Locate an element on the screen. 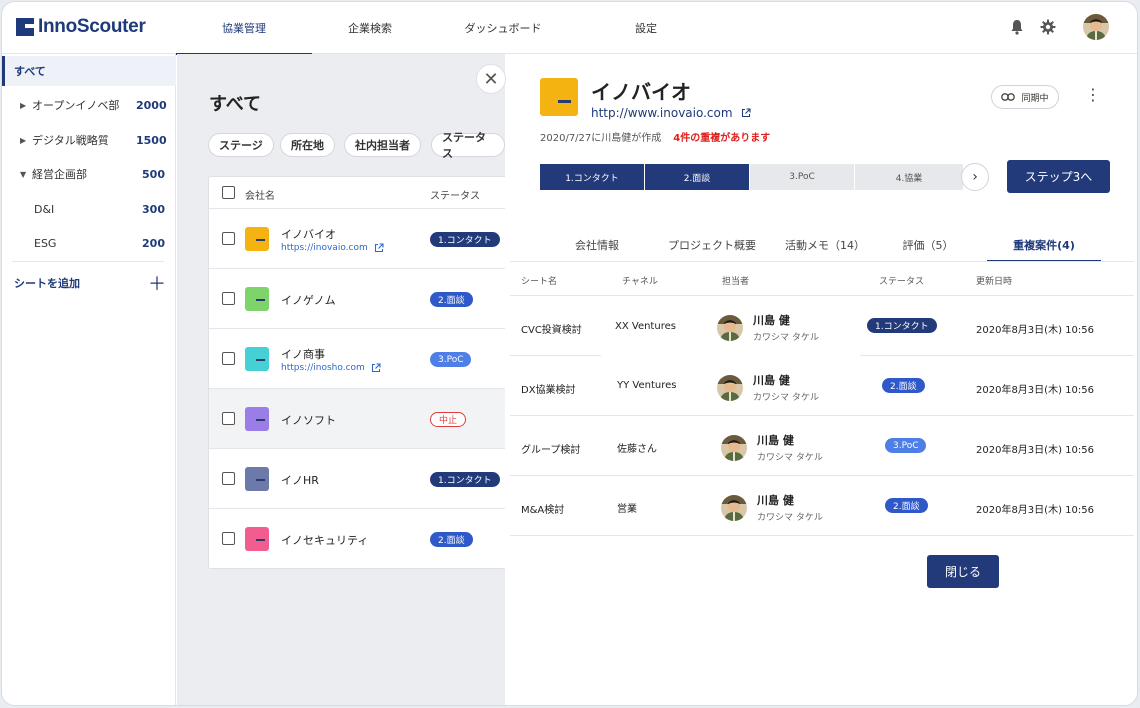  table-row: イノゲノム 2.面談 is located at coordinates (358, 299).